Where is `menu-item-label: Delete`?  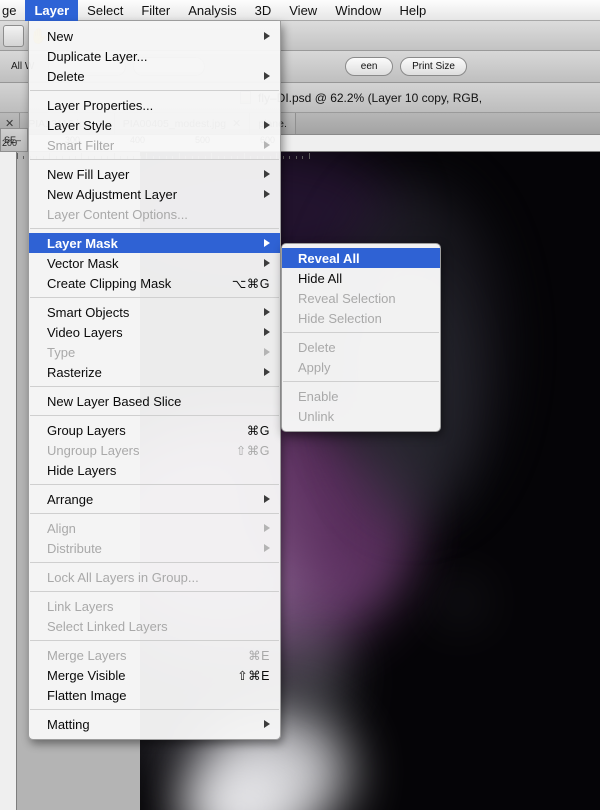
menu-item-label: Delete is located at coordinates (66, 76).